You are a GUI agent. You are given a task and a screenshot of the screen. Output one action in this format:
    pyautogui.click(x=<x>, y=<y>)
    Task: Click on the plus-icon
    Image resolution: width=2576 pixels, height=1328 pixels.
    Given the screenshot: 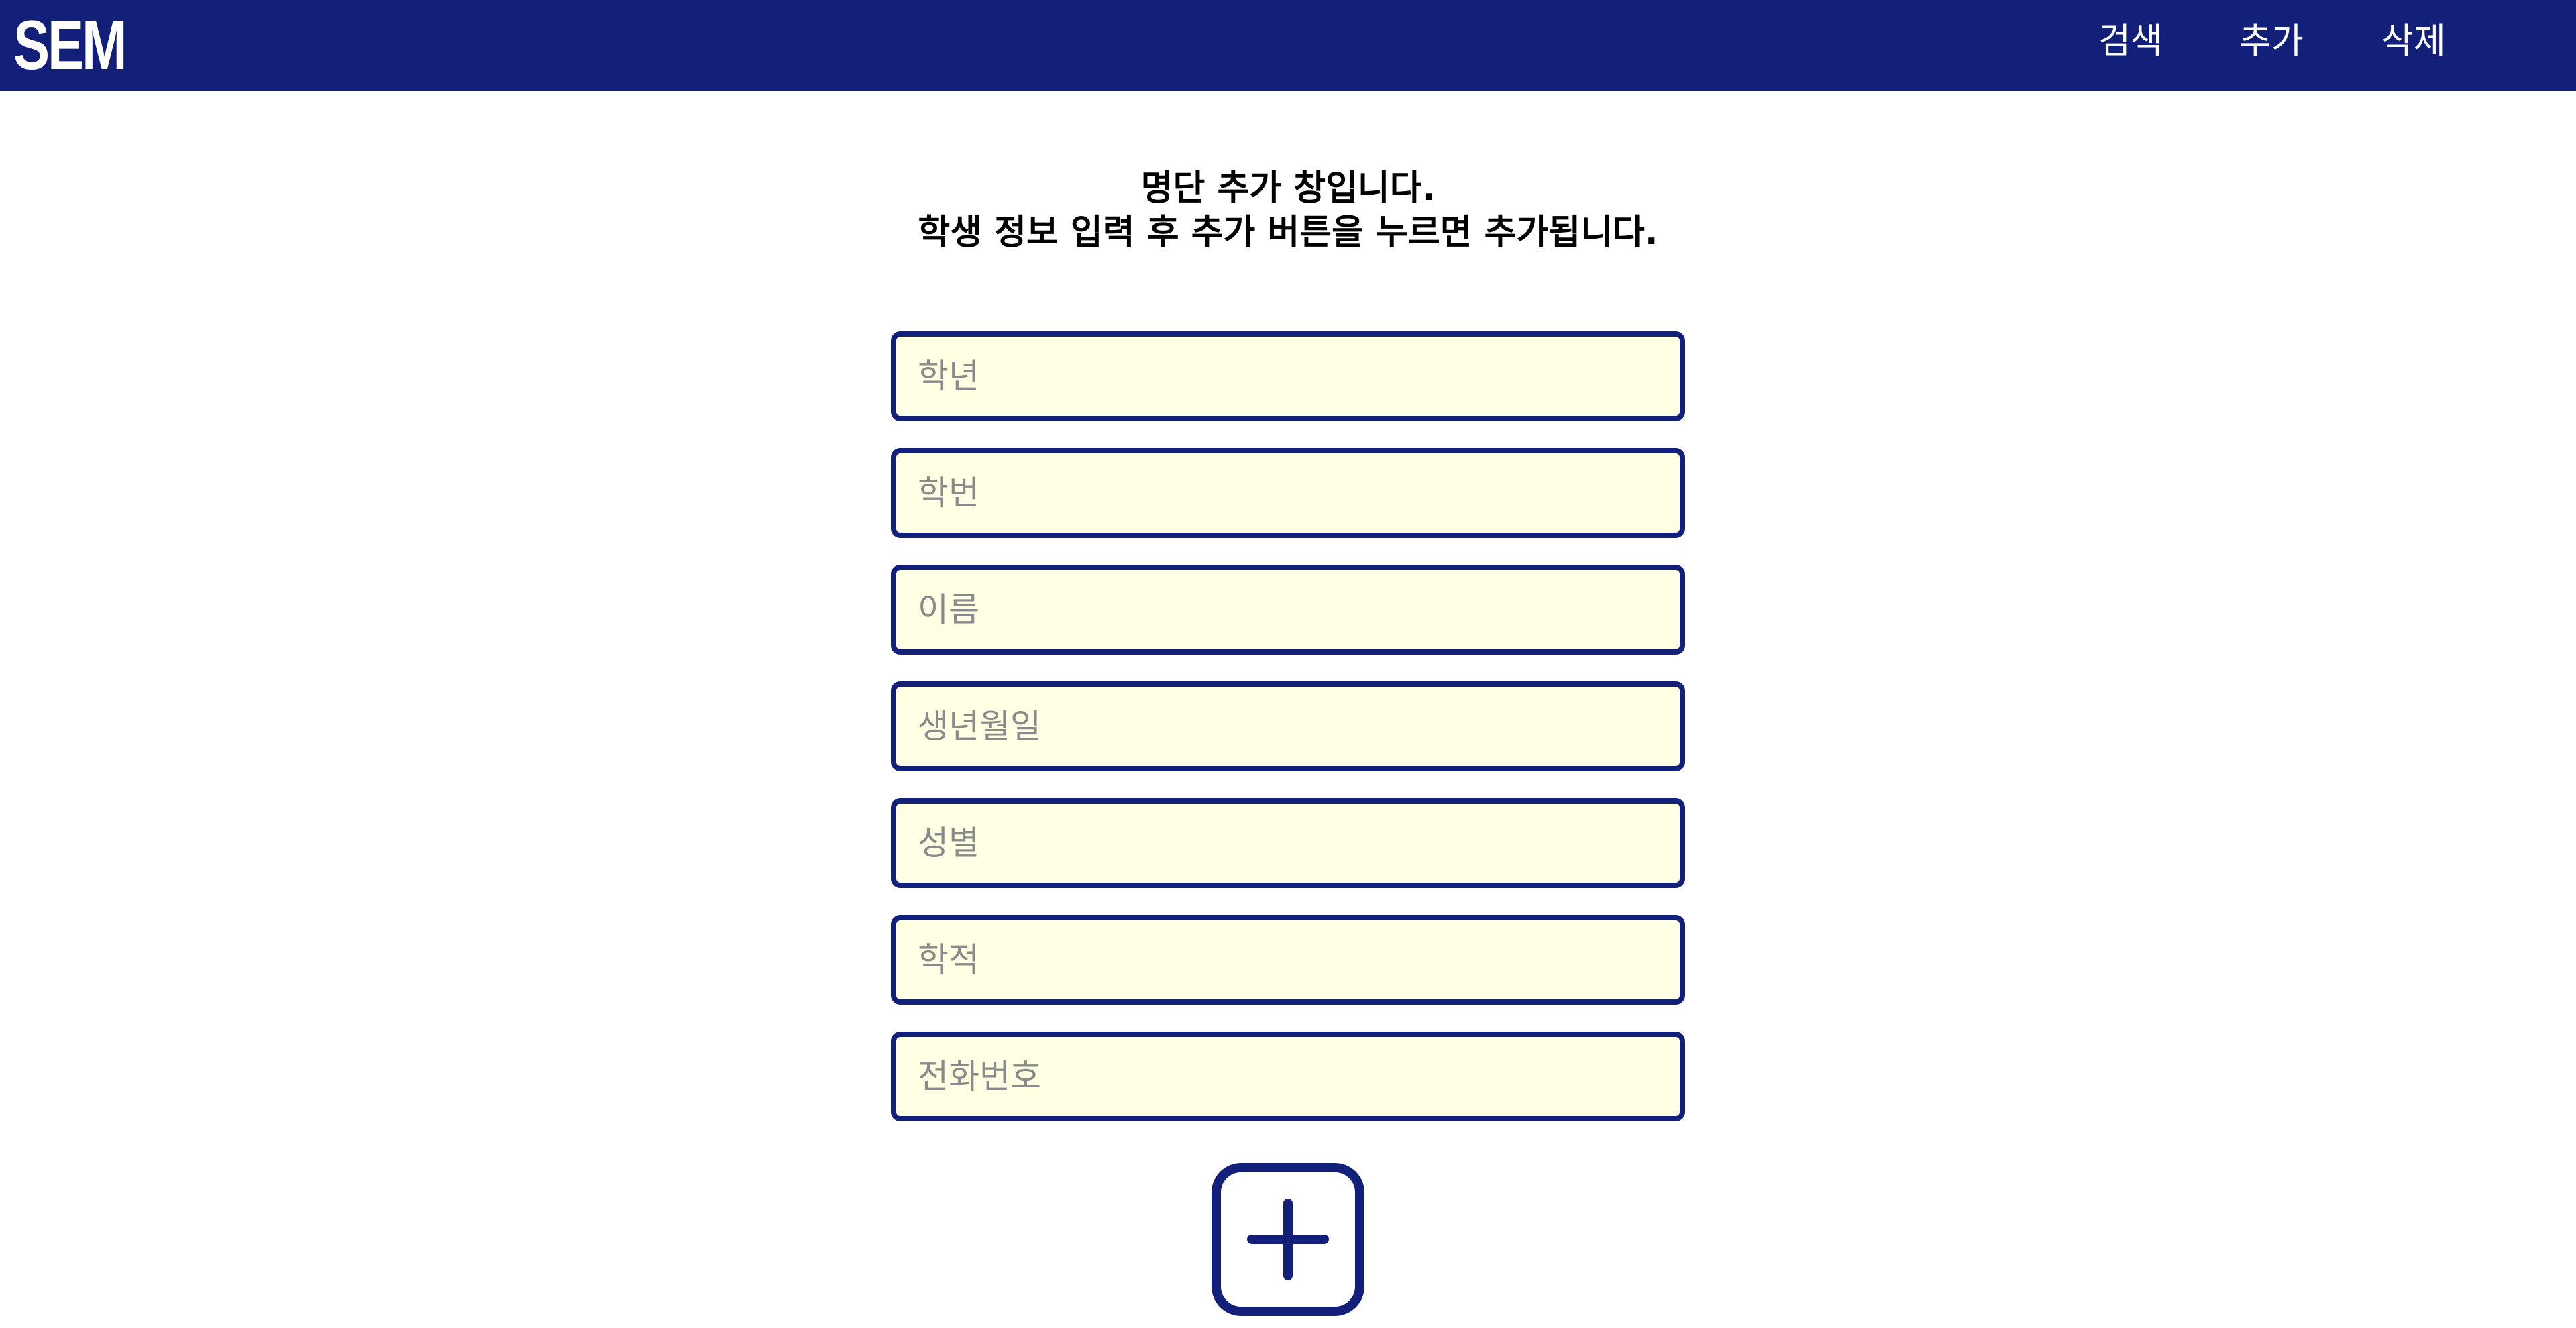 What is the action you would take?
    pyautogui.click(x=1288, y=1239)
    